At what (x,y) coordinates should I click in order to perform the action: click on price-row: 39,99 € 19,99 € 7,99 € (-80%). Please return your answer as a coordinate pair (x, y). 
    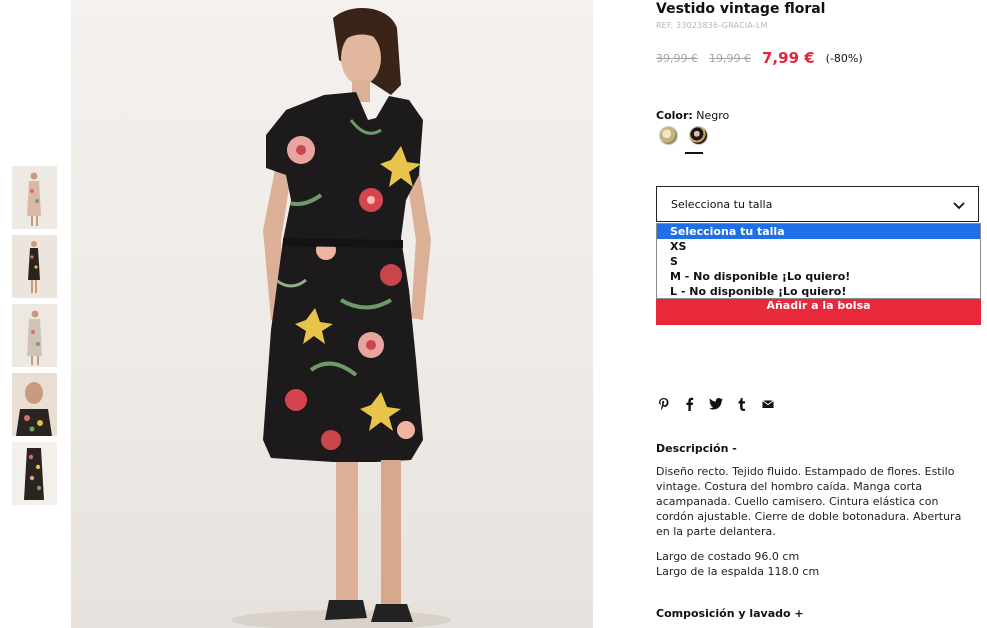
    Looking at the image, I should click on (759, 58).